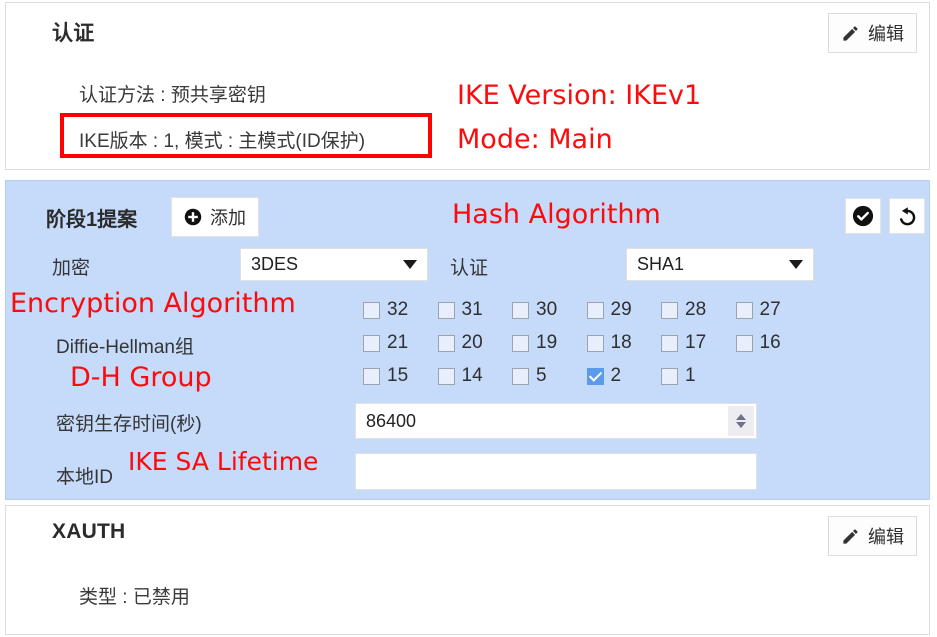 The image size is (937, 637). Describe the element at coordinates (758, 343) in the screenshot. I see `dh-group-checkbox-16: 16` at that location.